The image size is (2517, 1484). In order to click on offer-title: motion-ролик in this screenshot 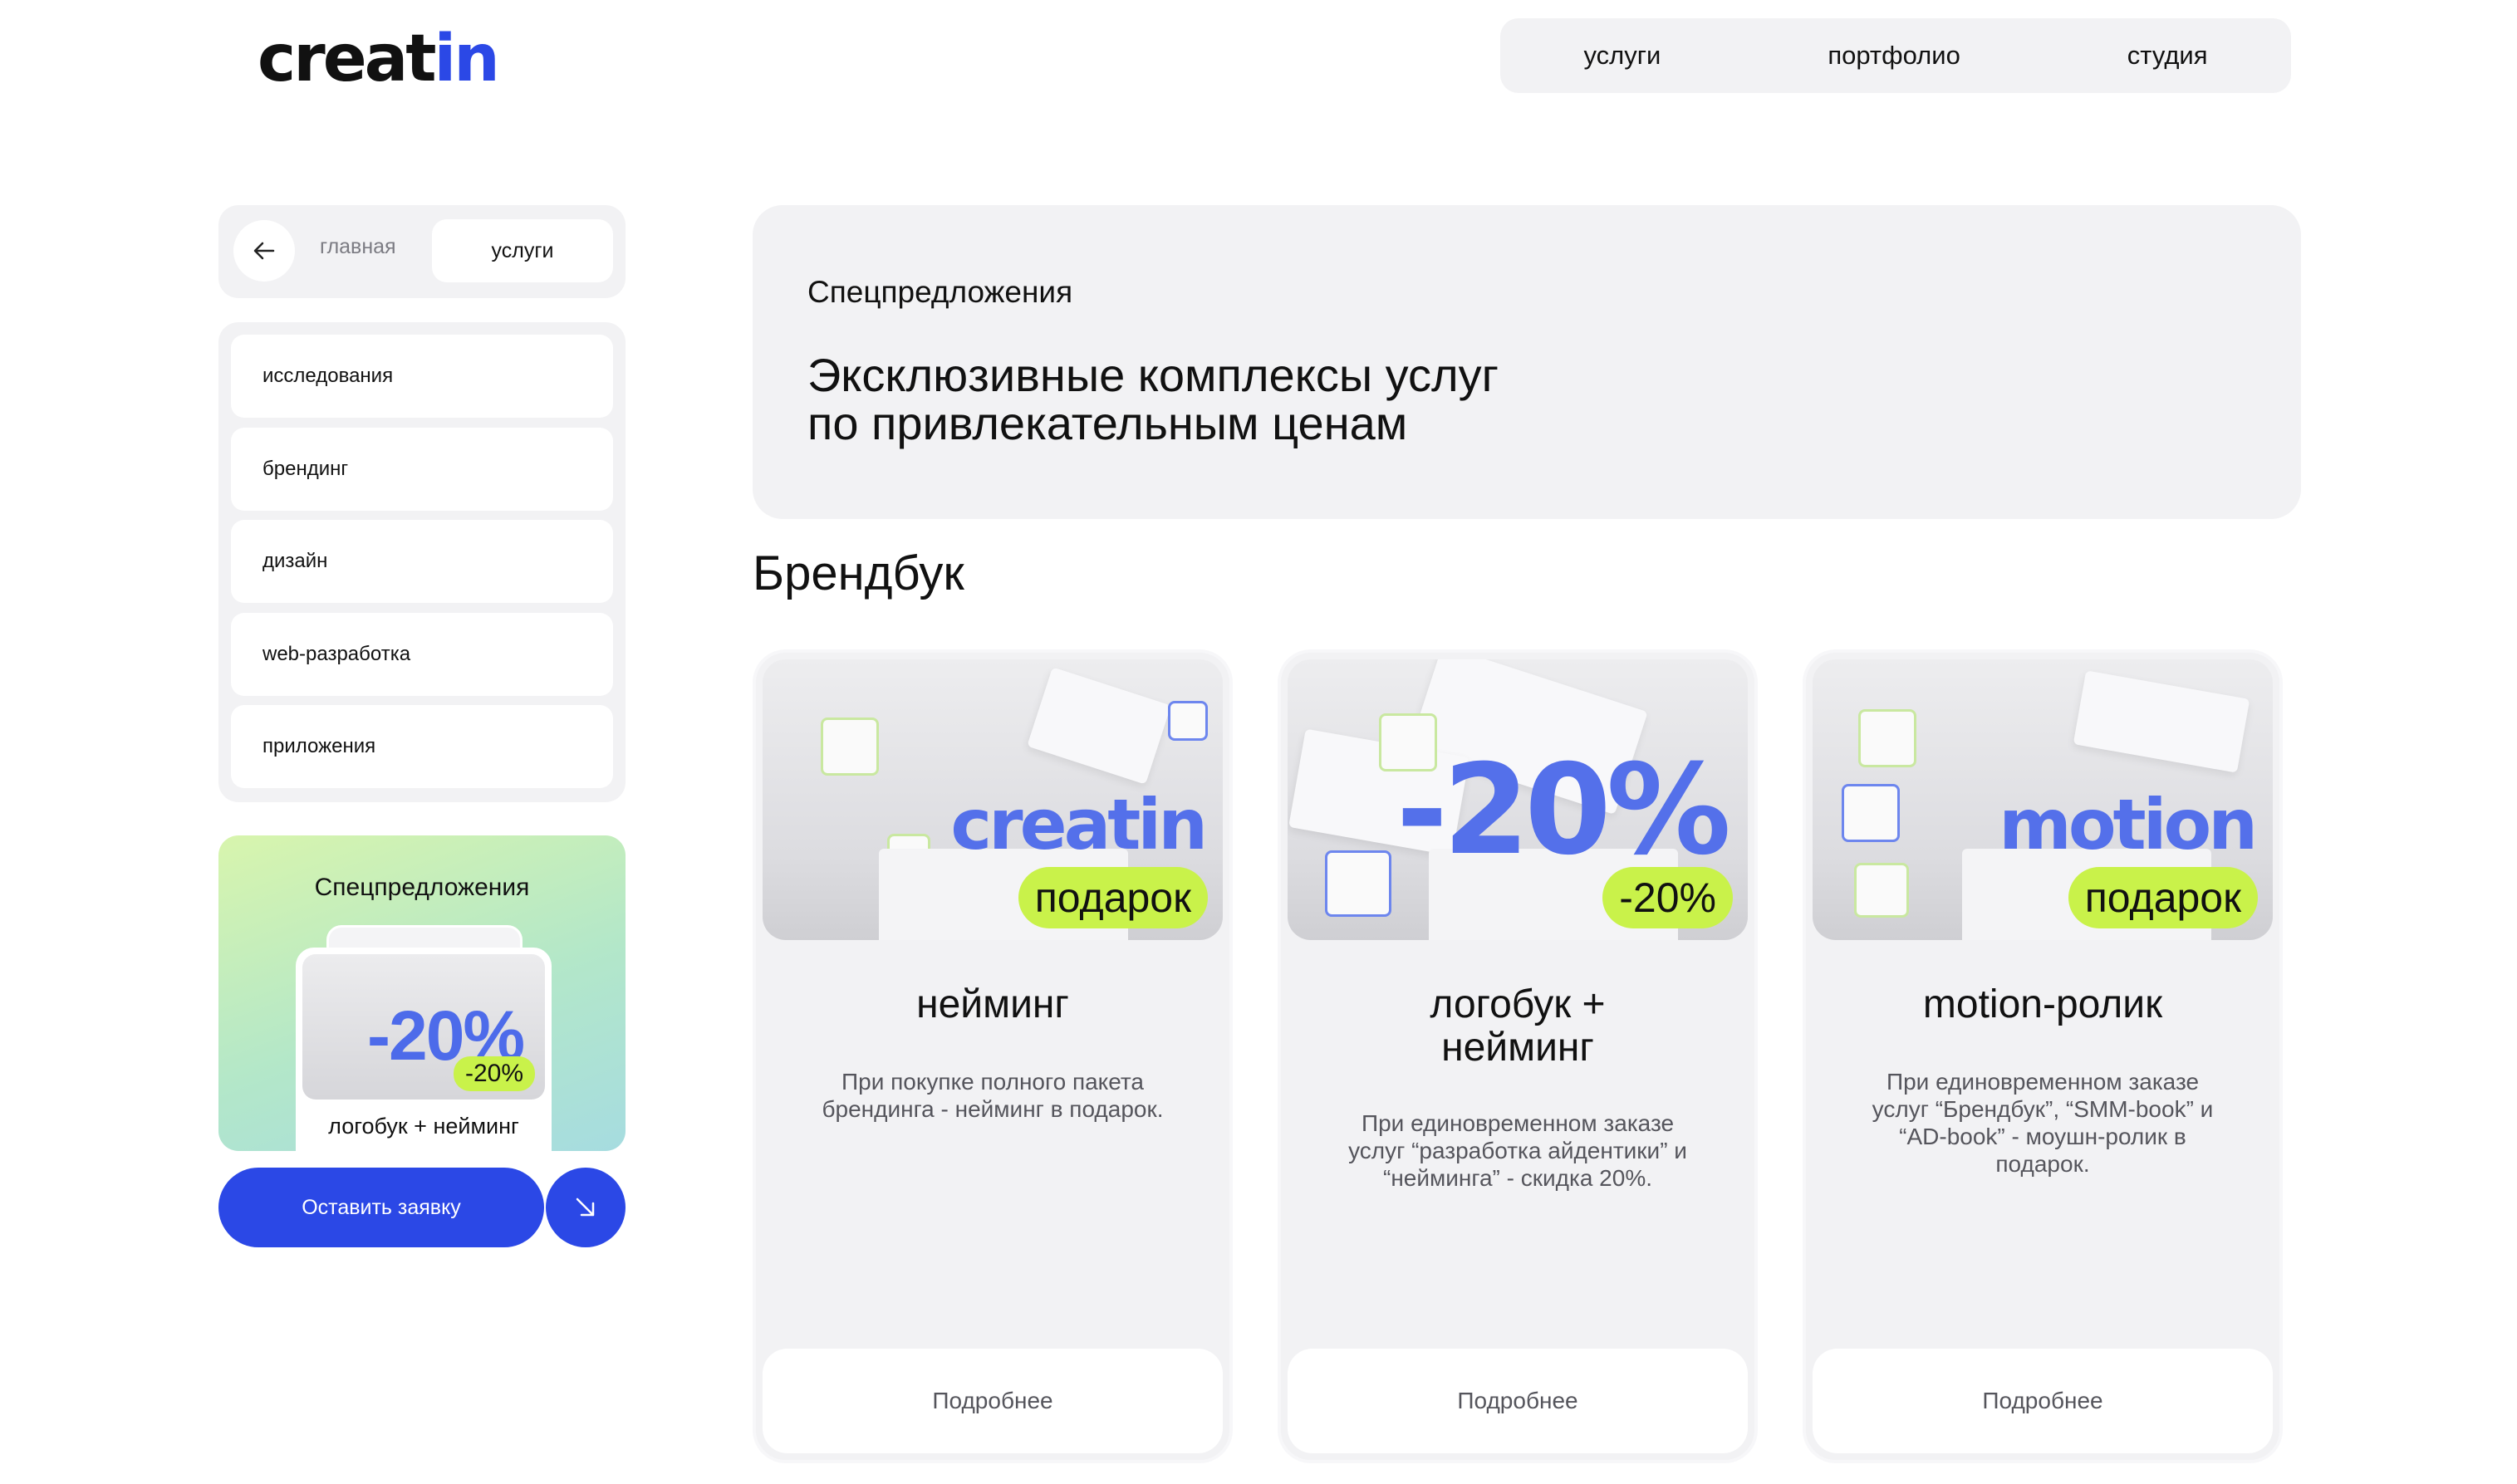, I will do `click(2042, 1005)`.